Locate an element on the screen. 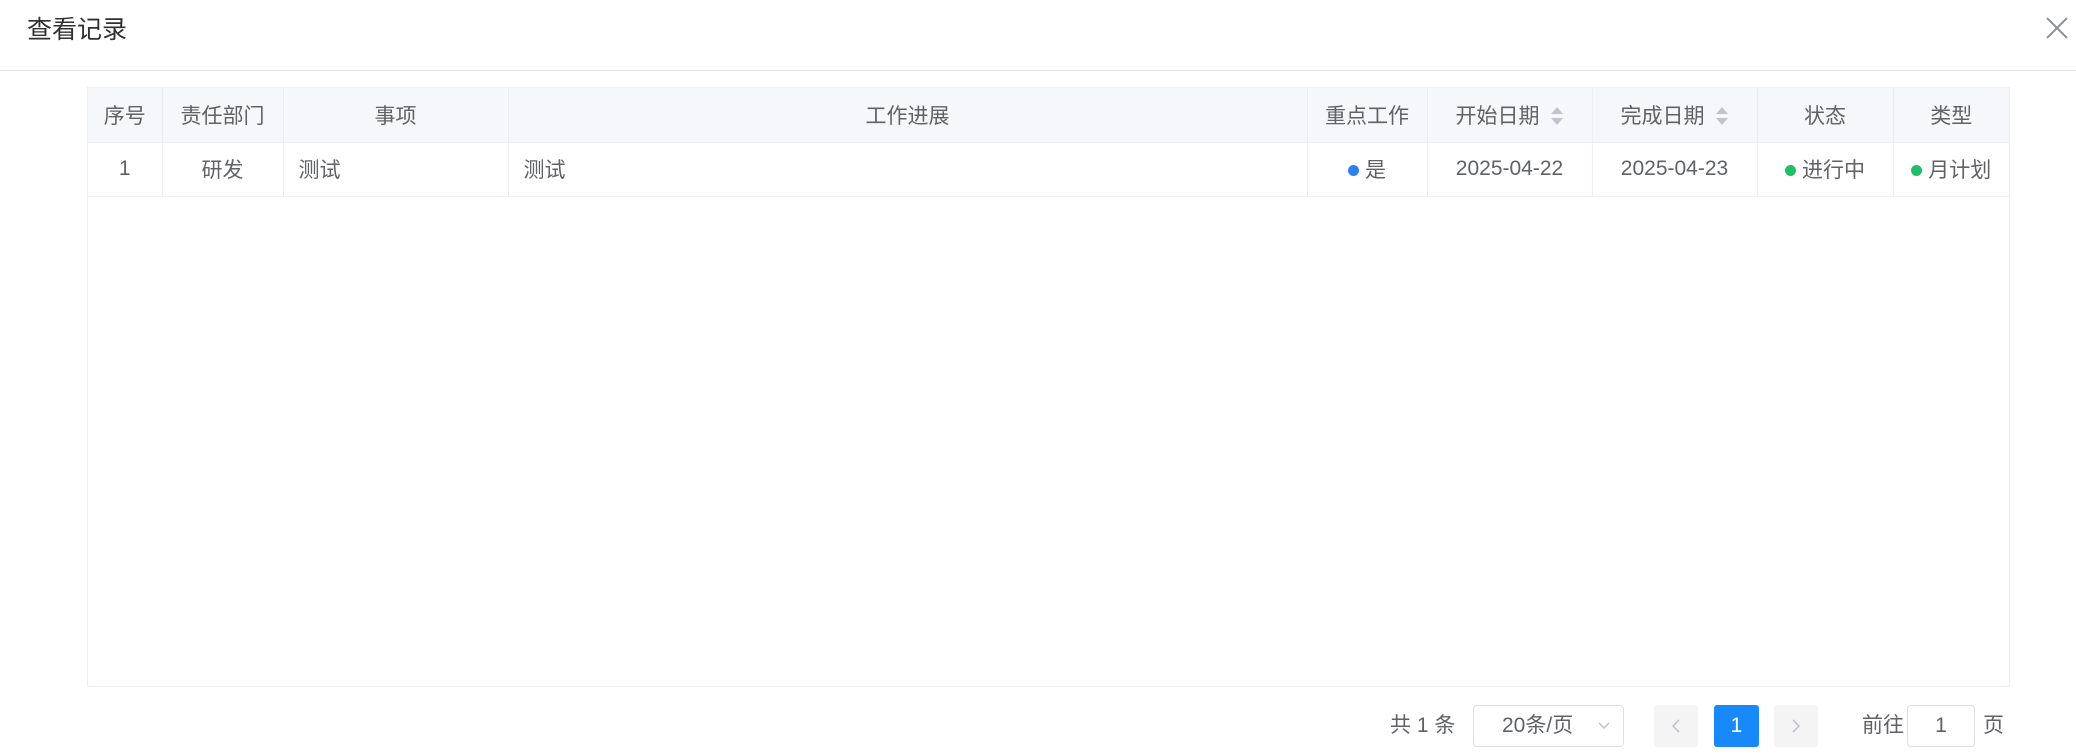 This screenshot has width=2076, height=756. type-dot-icon is located at coordinates (1917, 170).